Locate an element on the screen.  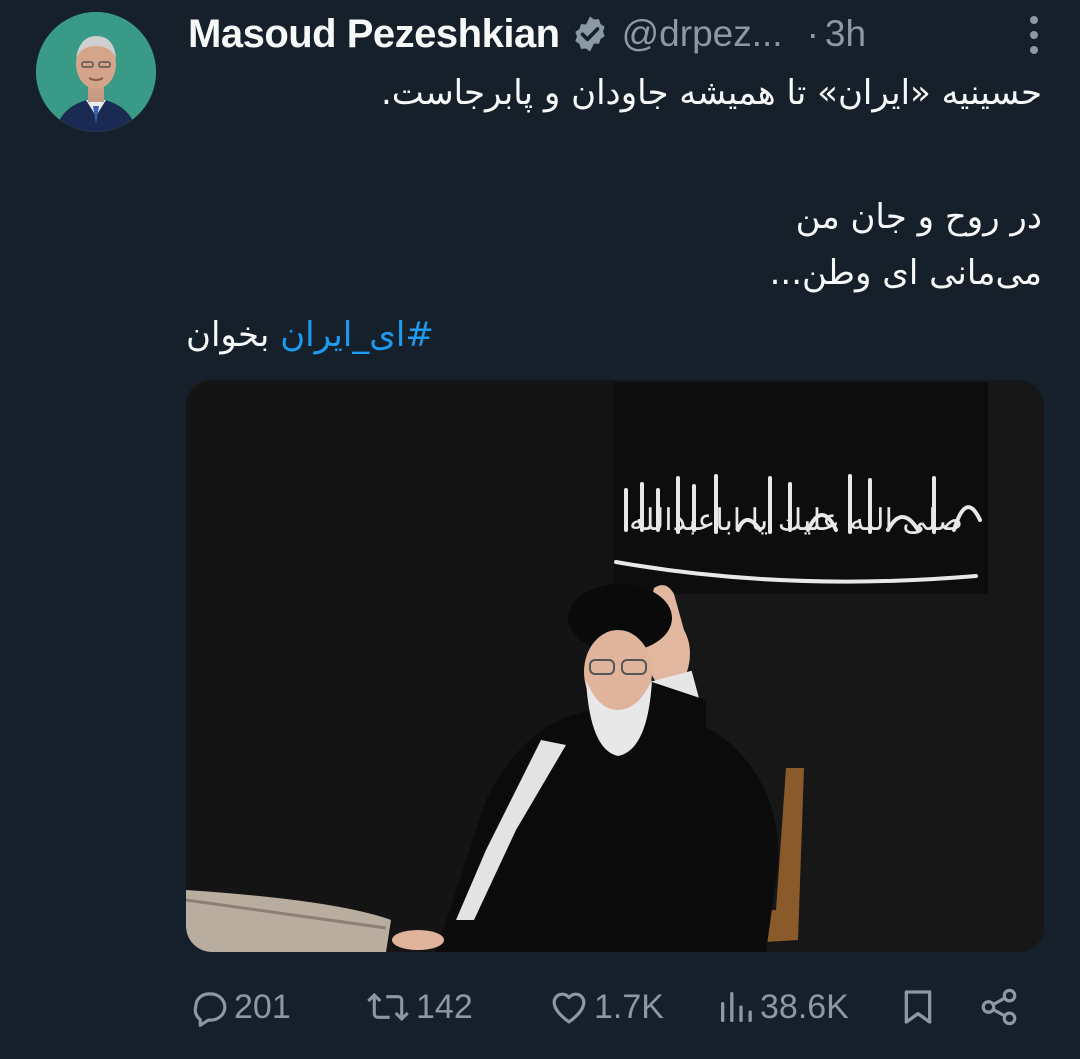
like-button: 1.7K is located at coordinates (606, 1007).